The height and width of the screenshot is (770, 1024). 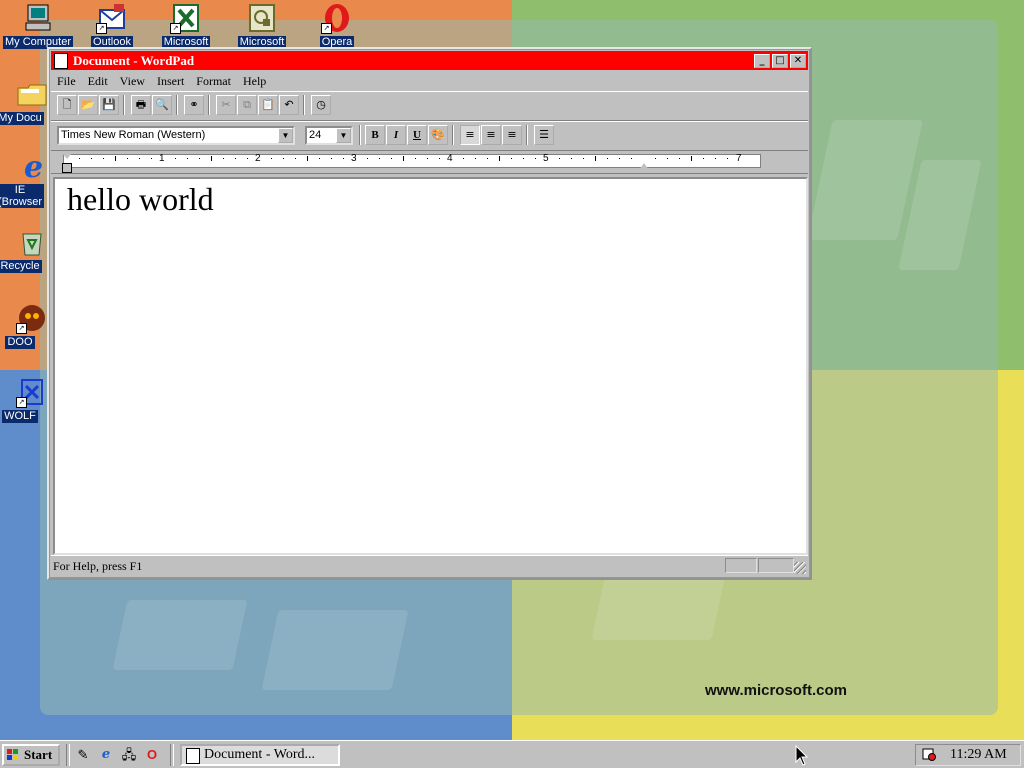 I want to click on color-palette-icon: 🎨, so click(x=438, y=135).